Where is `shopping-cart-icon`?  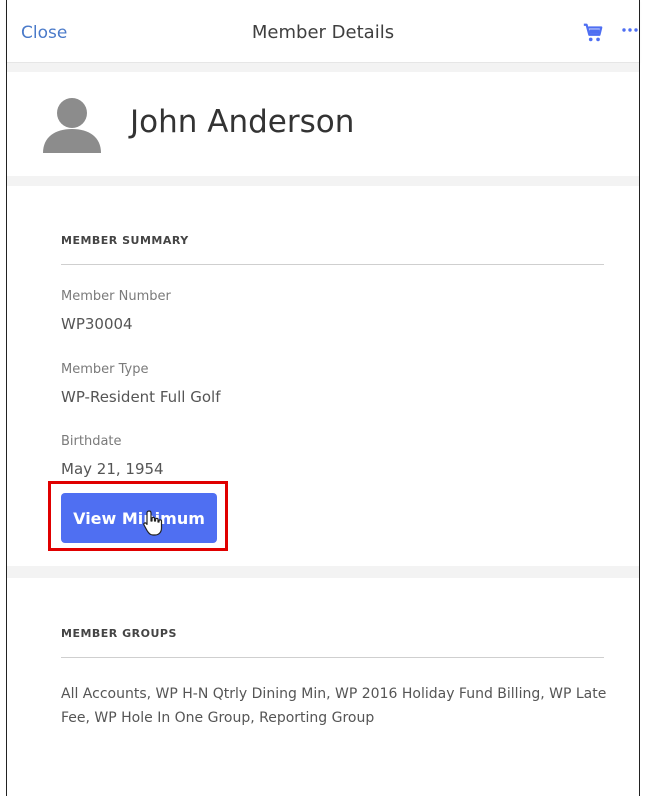 shopping-cart-icon is located at coordinates (593, 33).